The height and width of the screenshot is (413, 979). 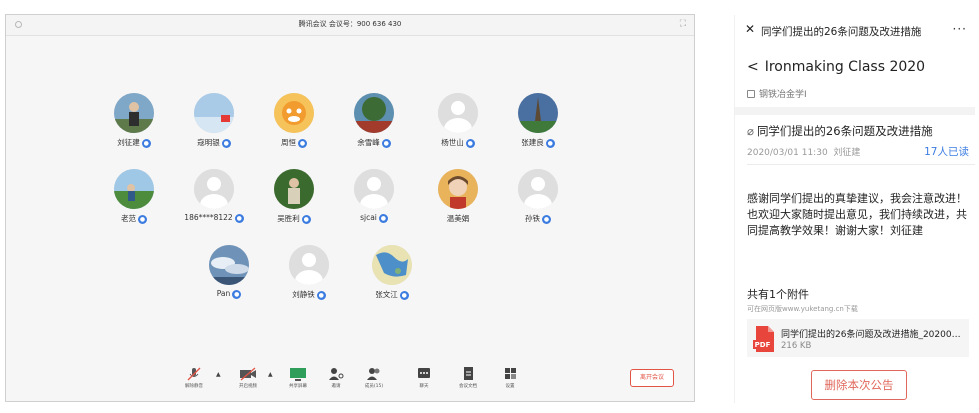 What do you see at coordinates (751, 94) in the screenshot?
I see `calendar-icon` at bounding box center [751, 94].